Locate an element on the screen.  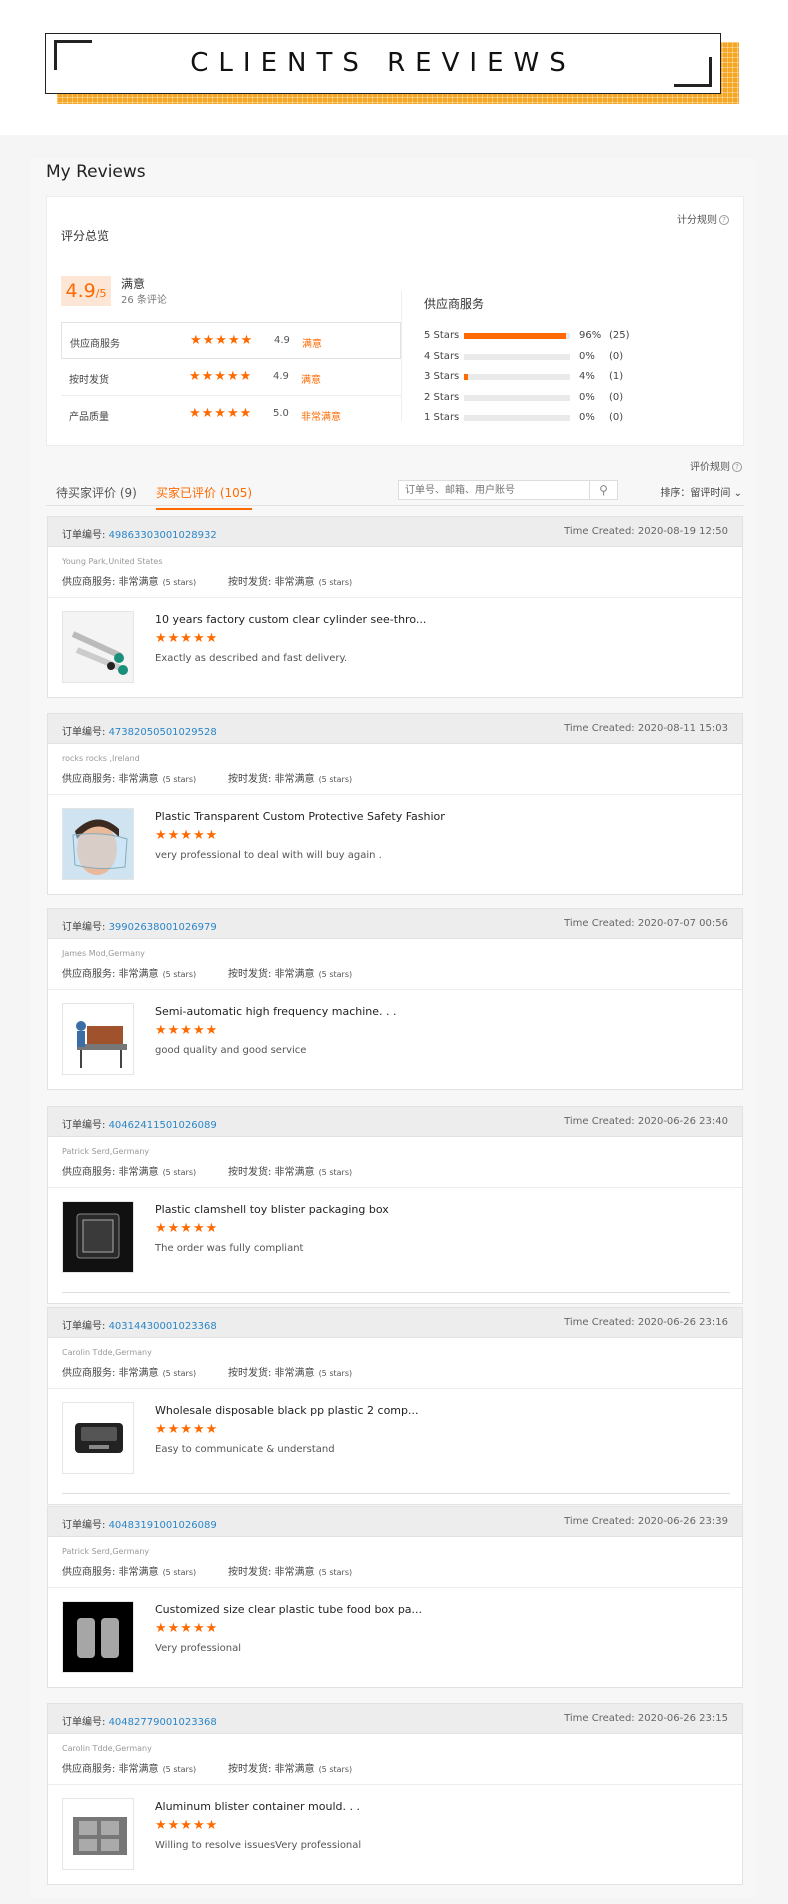
distribution-row: 5 Stars 96% (25) is located at coordinates (574, 337).